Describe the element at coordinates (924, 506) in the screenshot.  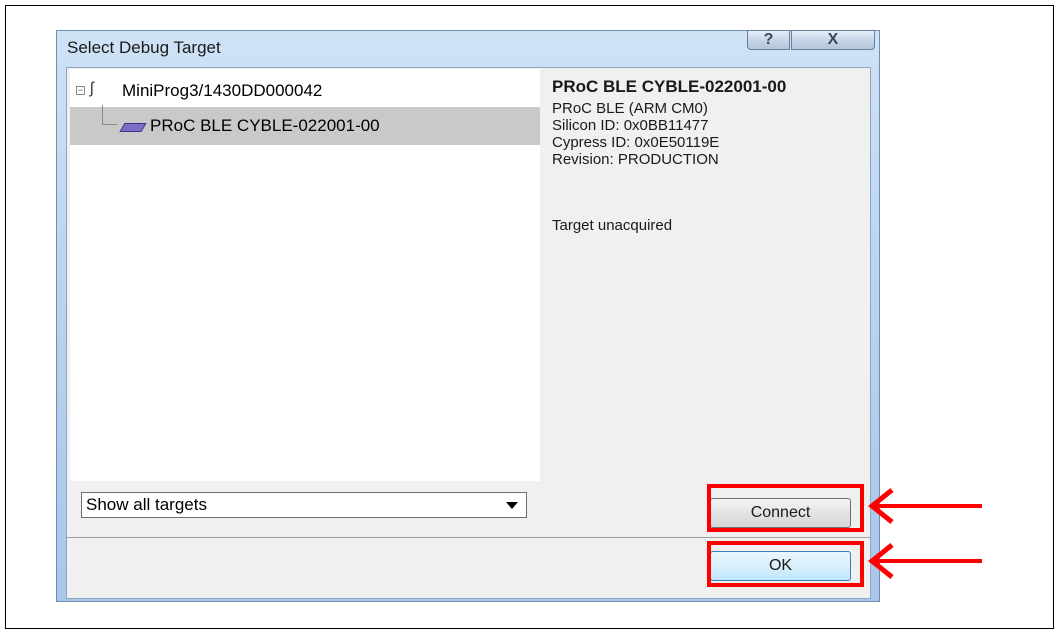
I see `connect-pointer-arrow-icon` at that location.